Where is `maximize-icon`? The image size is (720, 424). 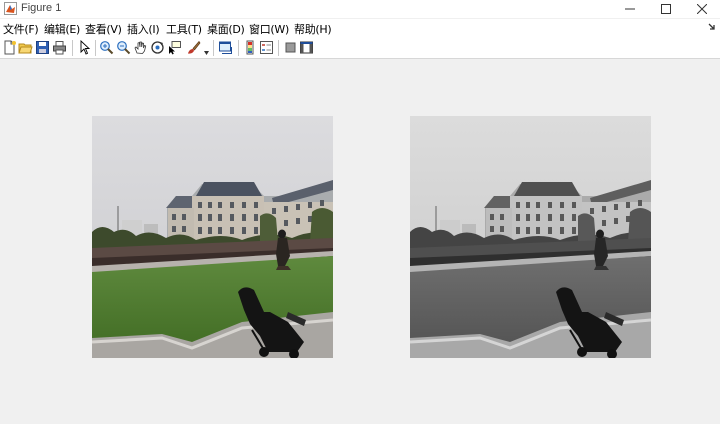
maximize-icon is located at coordinates (666, 9).